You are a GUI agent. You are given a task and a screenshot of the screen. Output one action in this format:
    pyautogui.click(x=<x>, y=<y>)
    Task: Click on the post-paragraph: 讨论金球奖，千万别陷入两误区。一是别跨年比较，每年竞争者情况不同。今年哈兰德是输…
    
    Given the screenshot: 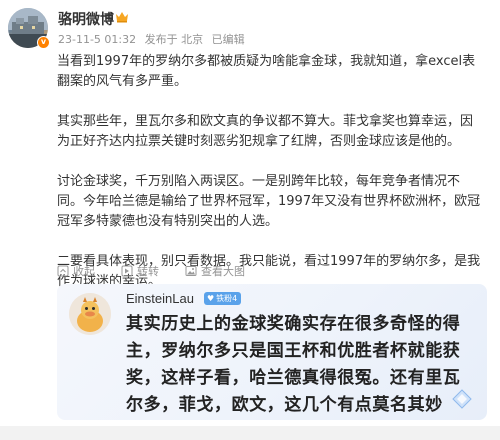 What is the action you would take?
    pyautogui.click(x=269, y=201)
    